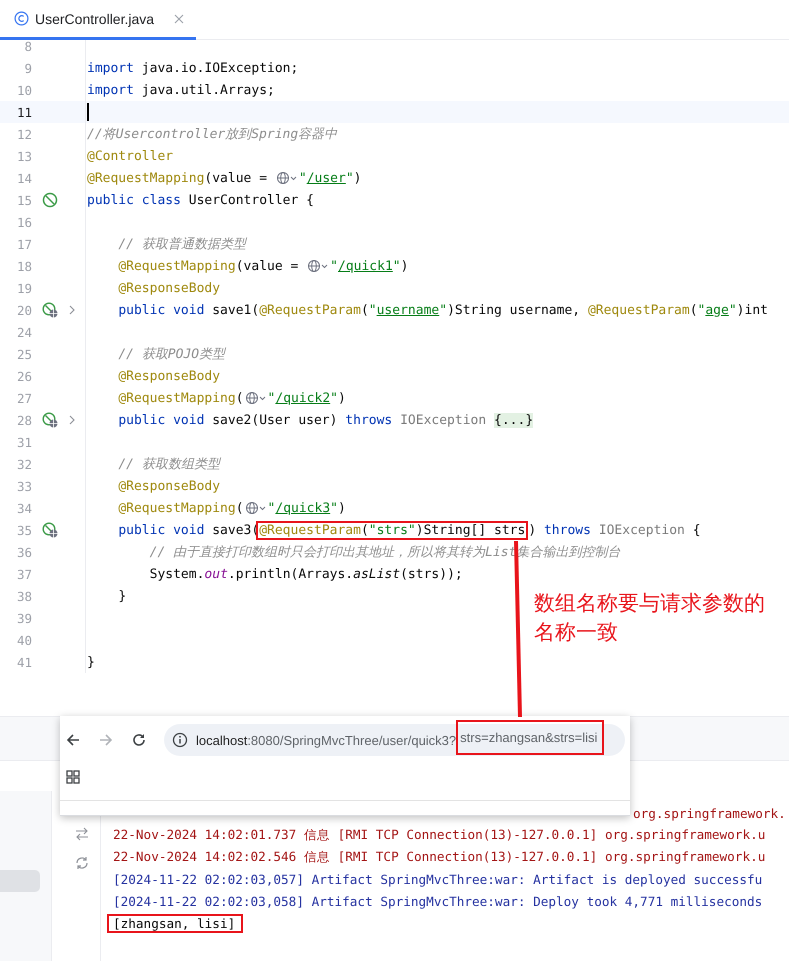 The width and height of the screenshot is (789, 961). What do you see at coordinates (24, 134) in the screenshot?
I see `line-number: 12` at bounding box center [24, 134].